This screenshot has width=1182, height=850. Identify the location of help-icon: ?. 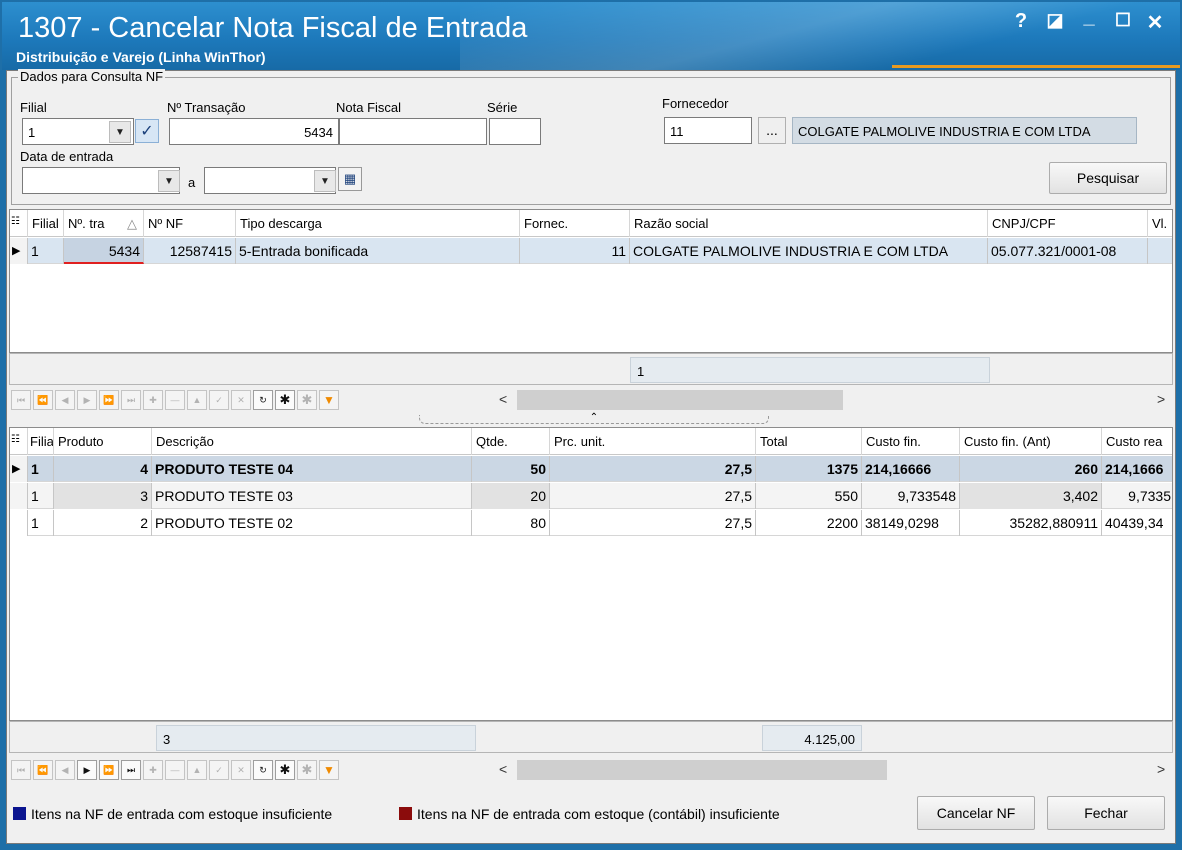
(1021, 21).